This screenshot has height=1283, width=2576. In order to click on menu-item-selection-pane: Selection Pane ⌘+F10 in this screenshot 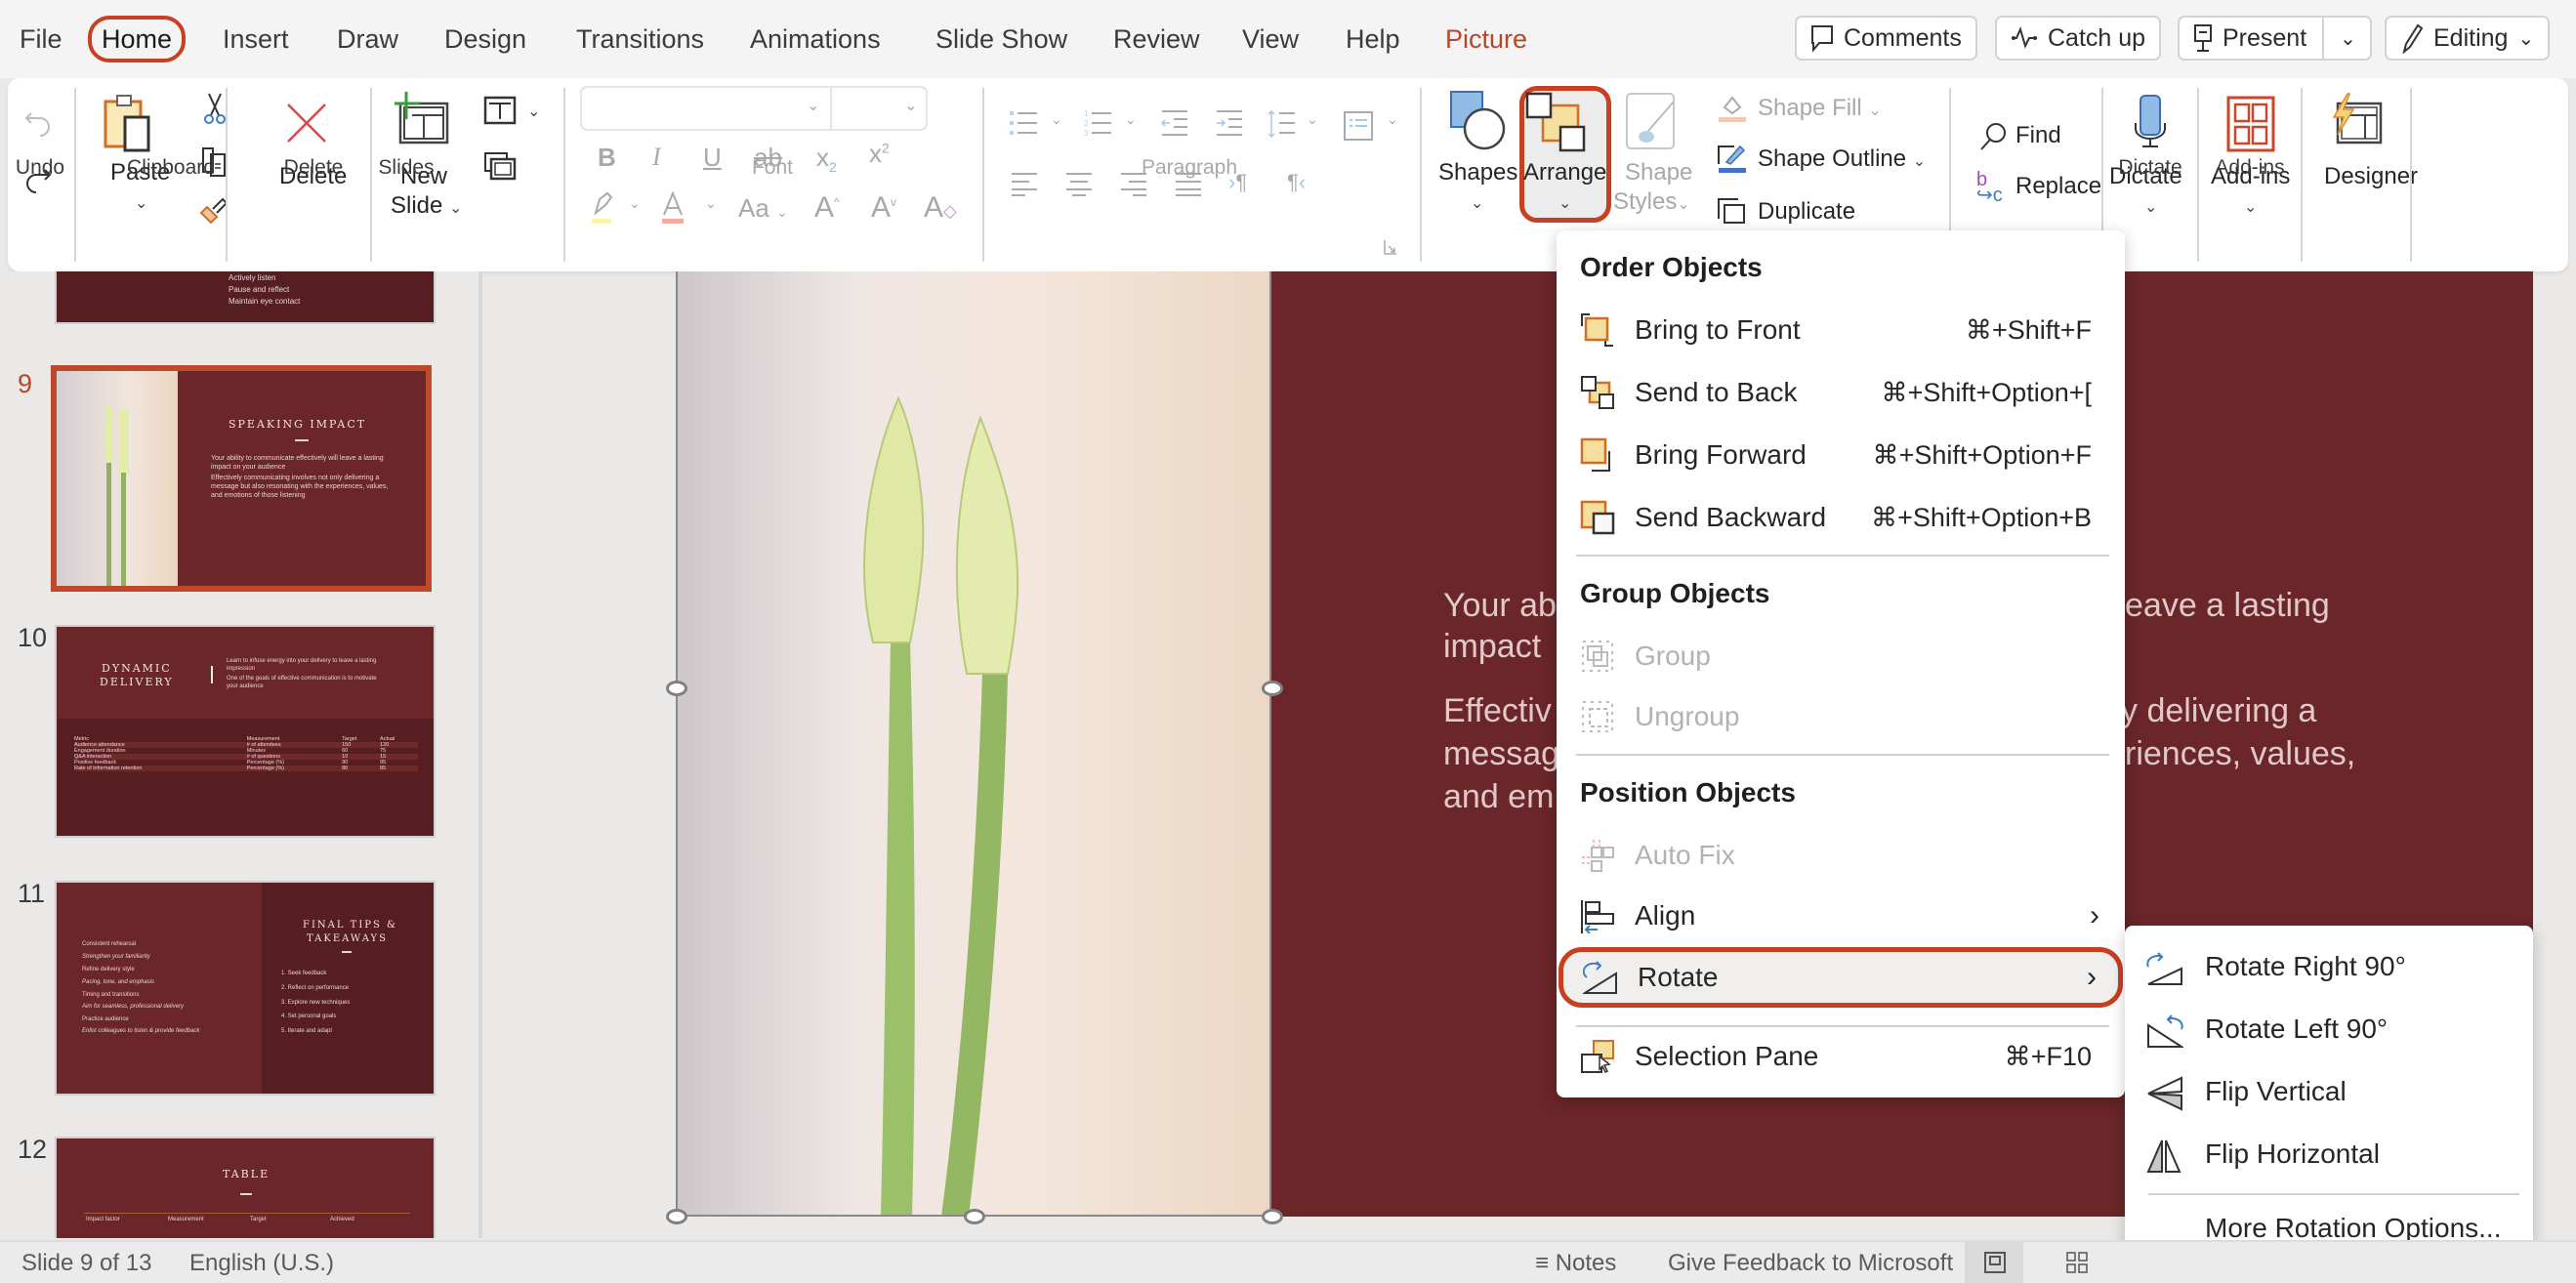, I will do `click(1840, 1057)`.